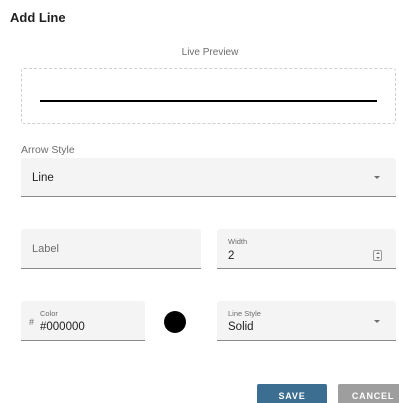  Describe the element at coordinates (377, 253) in the screenshot. I see `stepper-up-icon` at that location.